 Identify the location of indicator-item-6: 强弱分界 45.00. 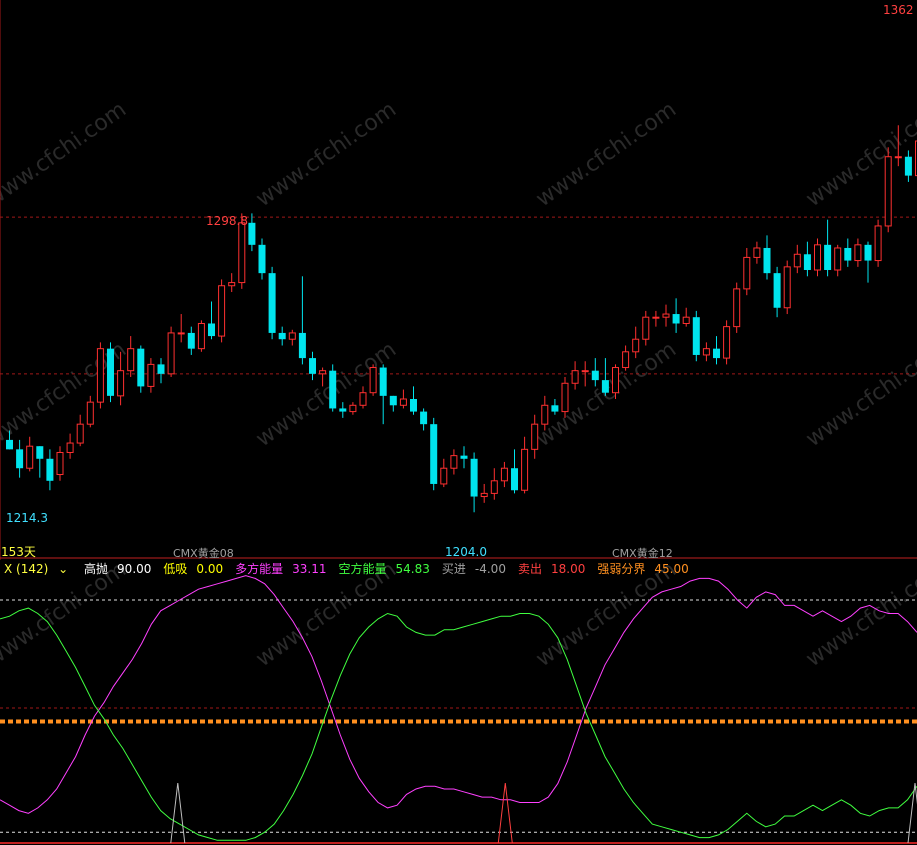
(645, 569).